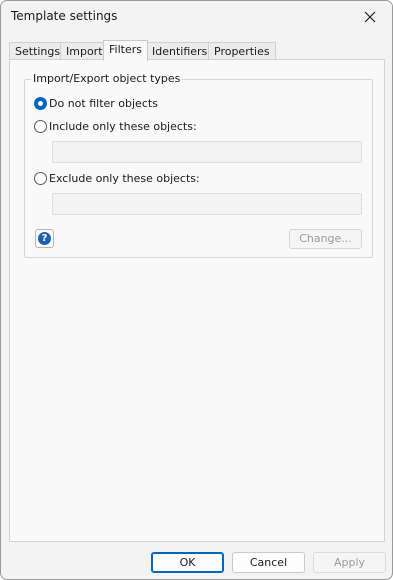  I want to click on tab-properties: Properties, so click(242, 51).